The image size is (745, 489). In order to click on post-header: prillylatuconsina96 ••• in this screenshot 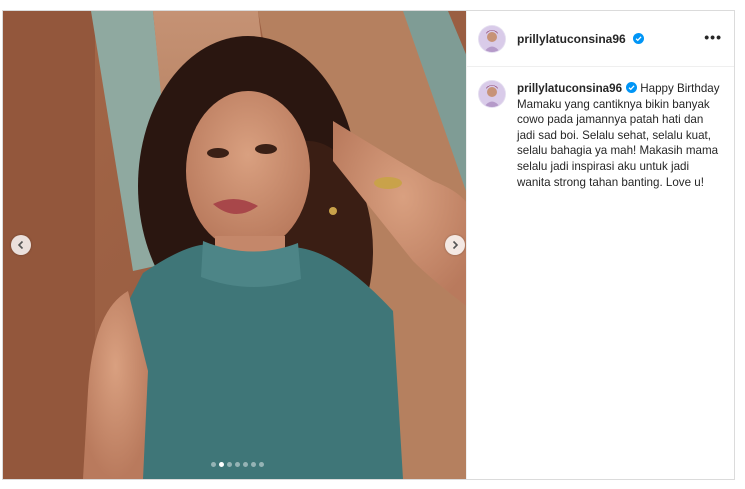, I will do `click(600, 39)`.